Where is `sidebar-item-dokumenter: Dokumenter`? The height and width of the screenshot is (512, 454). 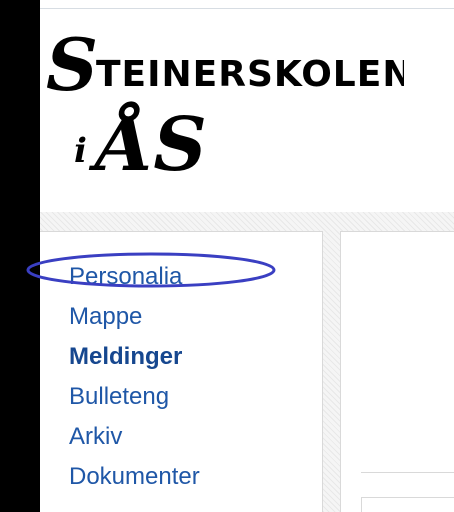 sidebar-item-dokumenter: Dokumenter is located at coordinates (134, 477).